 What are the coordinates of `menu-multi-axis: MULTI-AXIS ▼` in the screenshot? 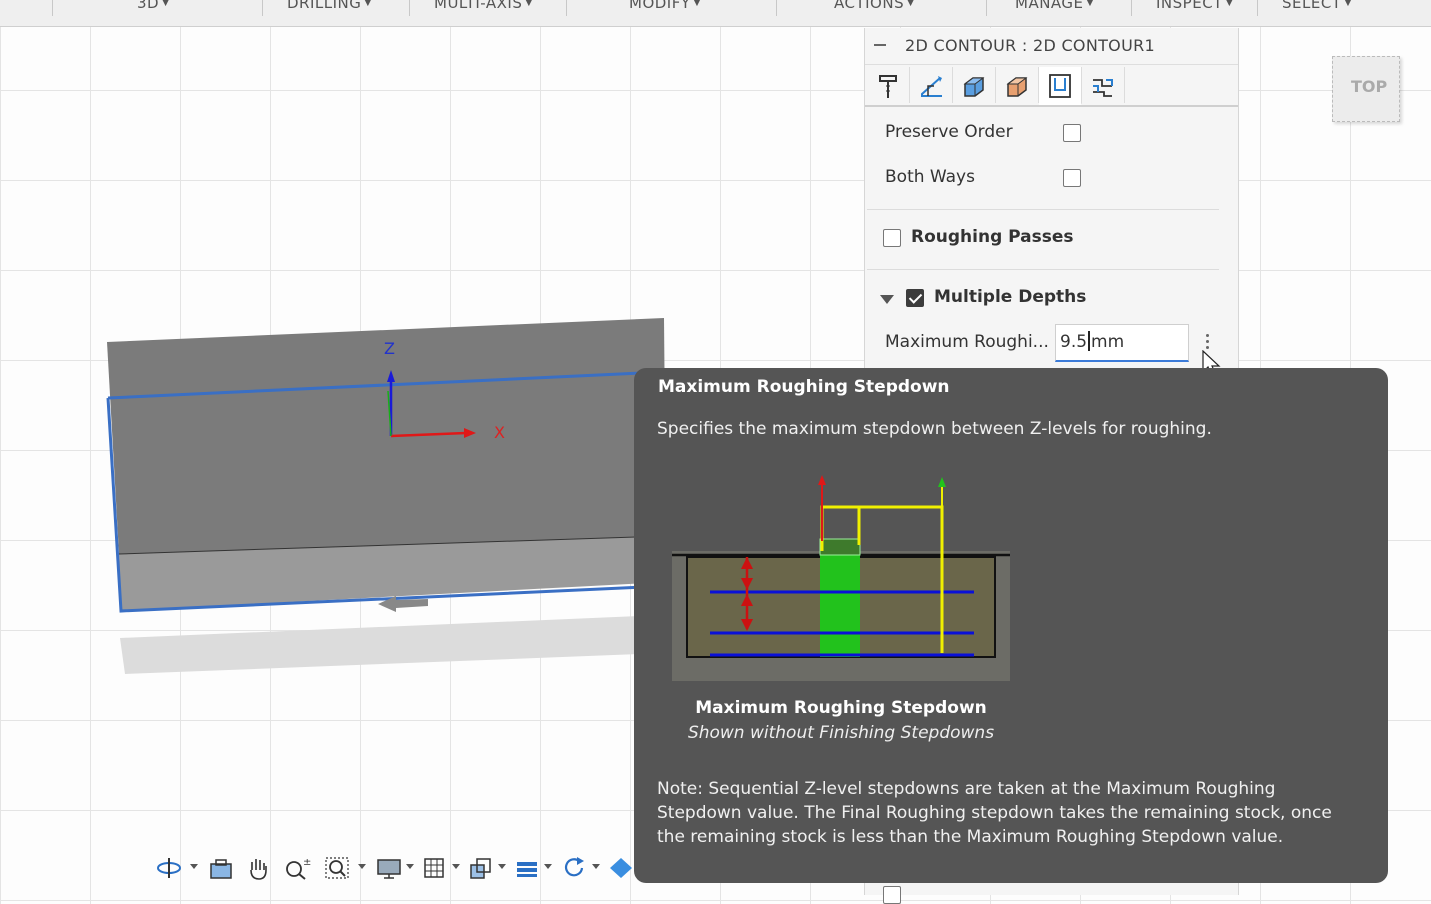 It's located at (483, 6).